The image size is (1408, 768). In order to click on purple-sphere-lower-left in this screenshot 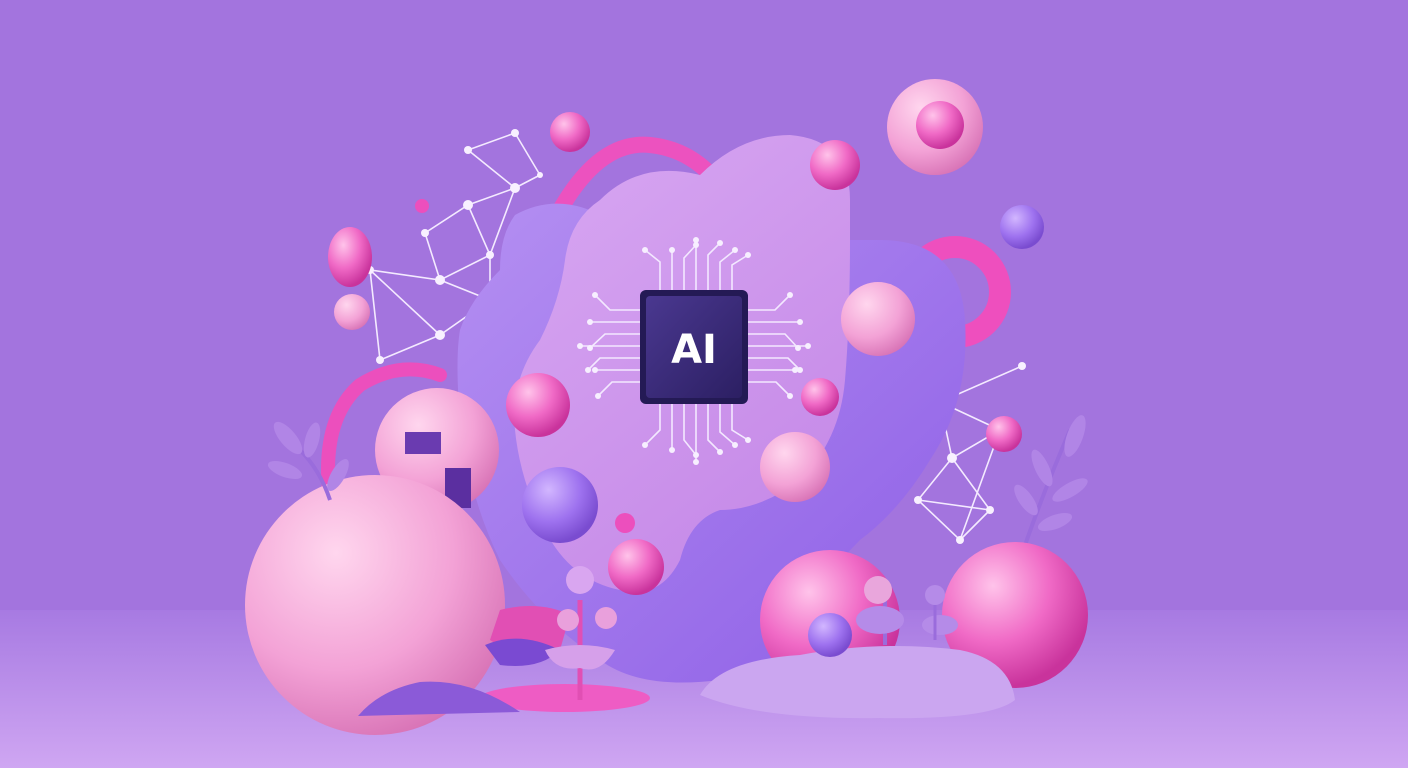, I will do `click(560, 505)`.